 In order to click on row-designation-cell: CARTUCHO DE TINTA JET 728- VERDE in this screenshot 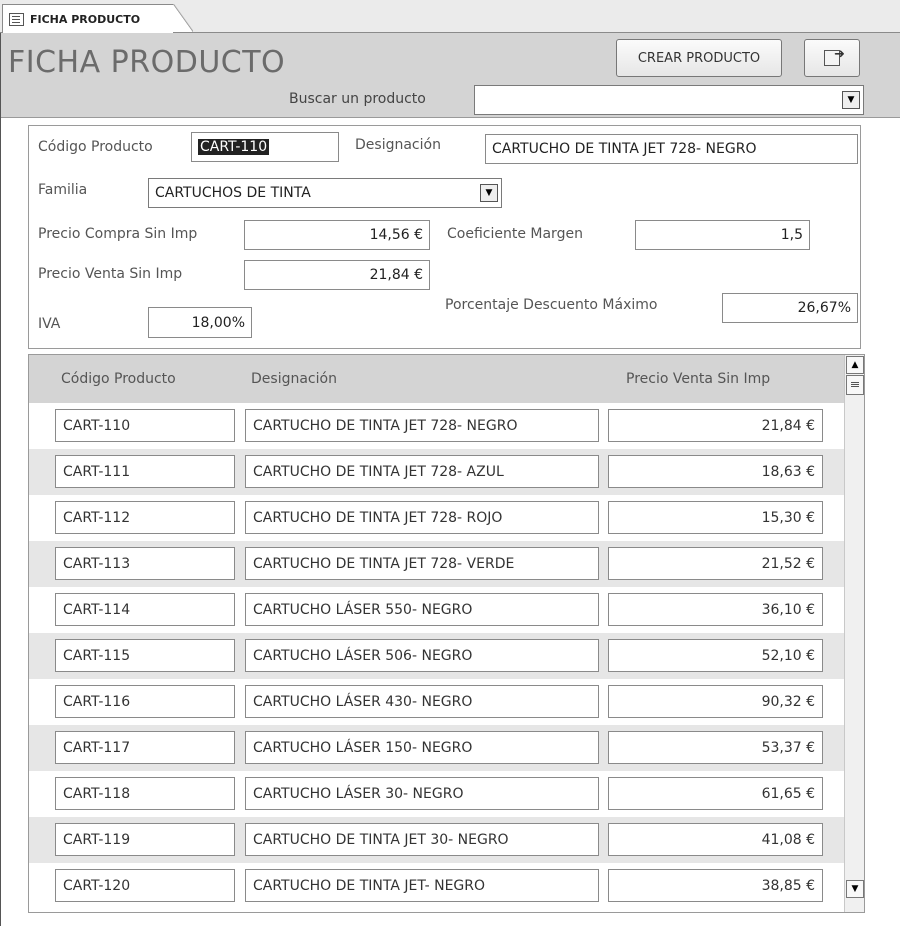, I will do `click(422, 563)`.